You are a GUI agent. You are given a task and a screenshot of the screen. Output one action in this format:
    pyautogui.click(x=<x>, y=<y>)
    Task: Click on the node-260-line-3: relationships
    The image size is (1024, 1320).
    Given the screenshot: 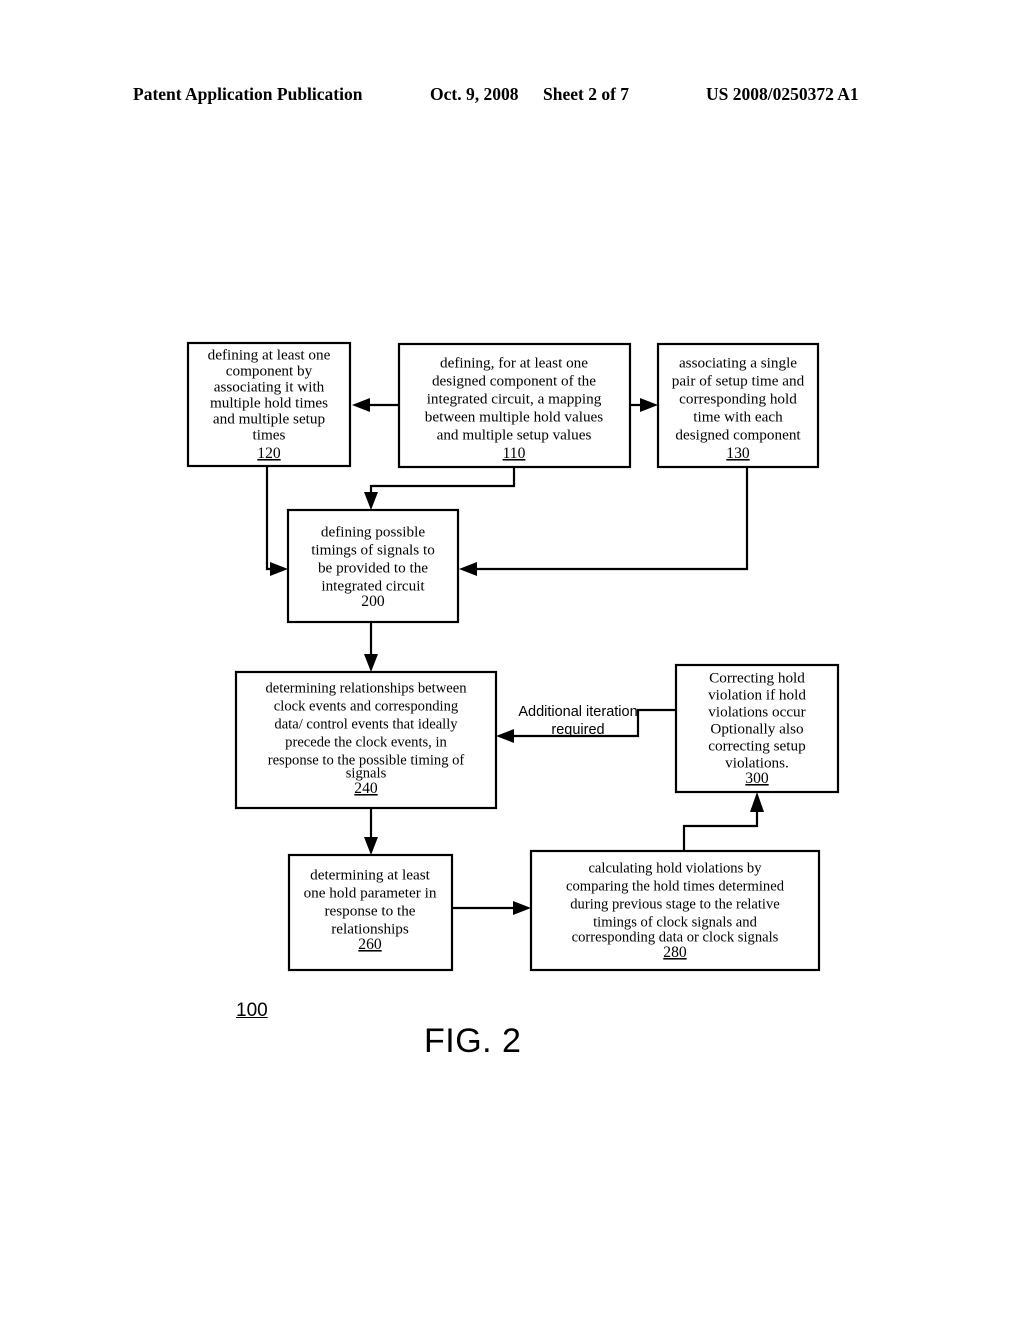 What is the action you would take?
    pyautogui.click(x=370, y=928)
    